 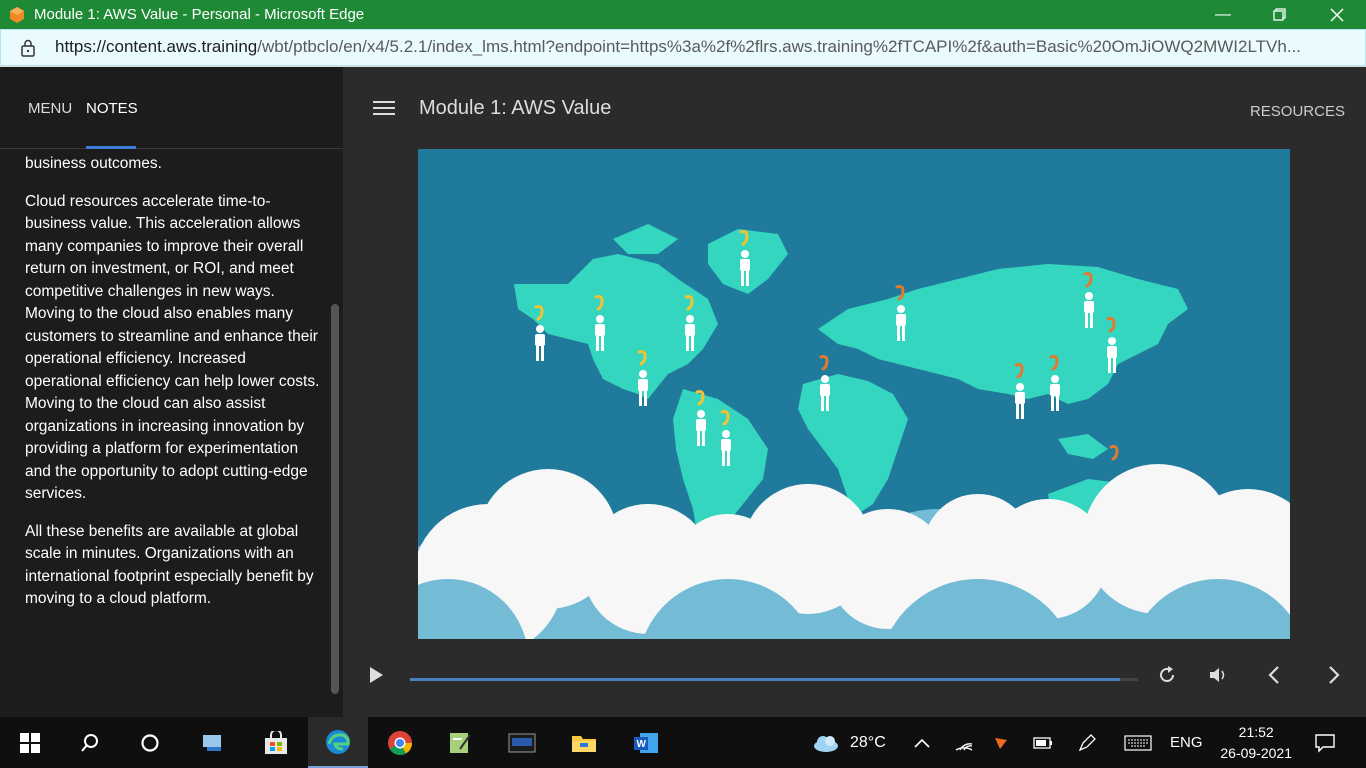 I want to click on pen-icon, so click(x=1087, y=742).